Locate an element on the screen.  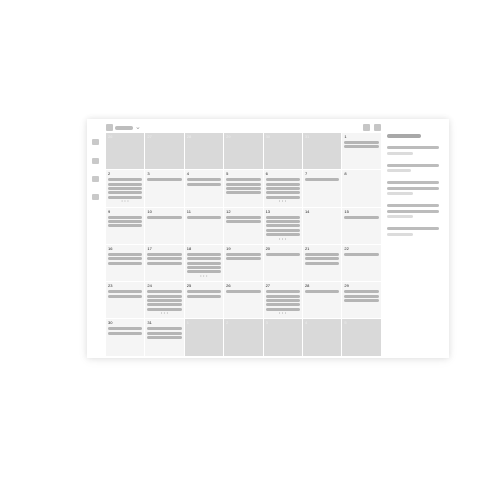
day-cell: 6 • • • is located at coordinates (283, 189).